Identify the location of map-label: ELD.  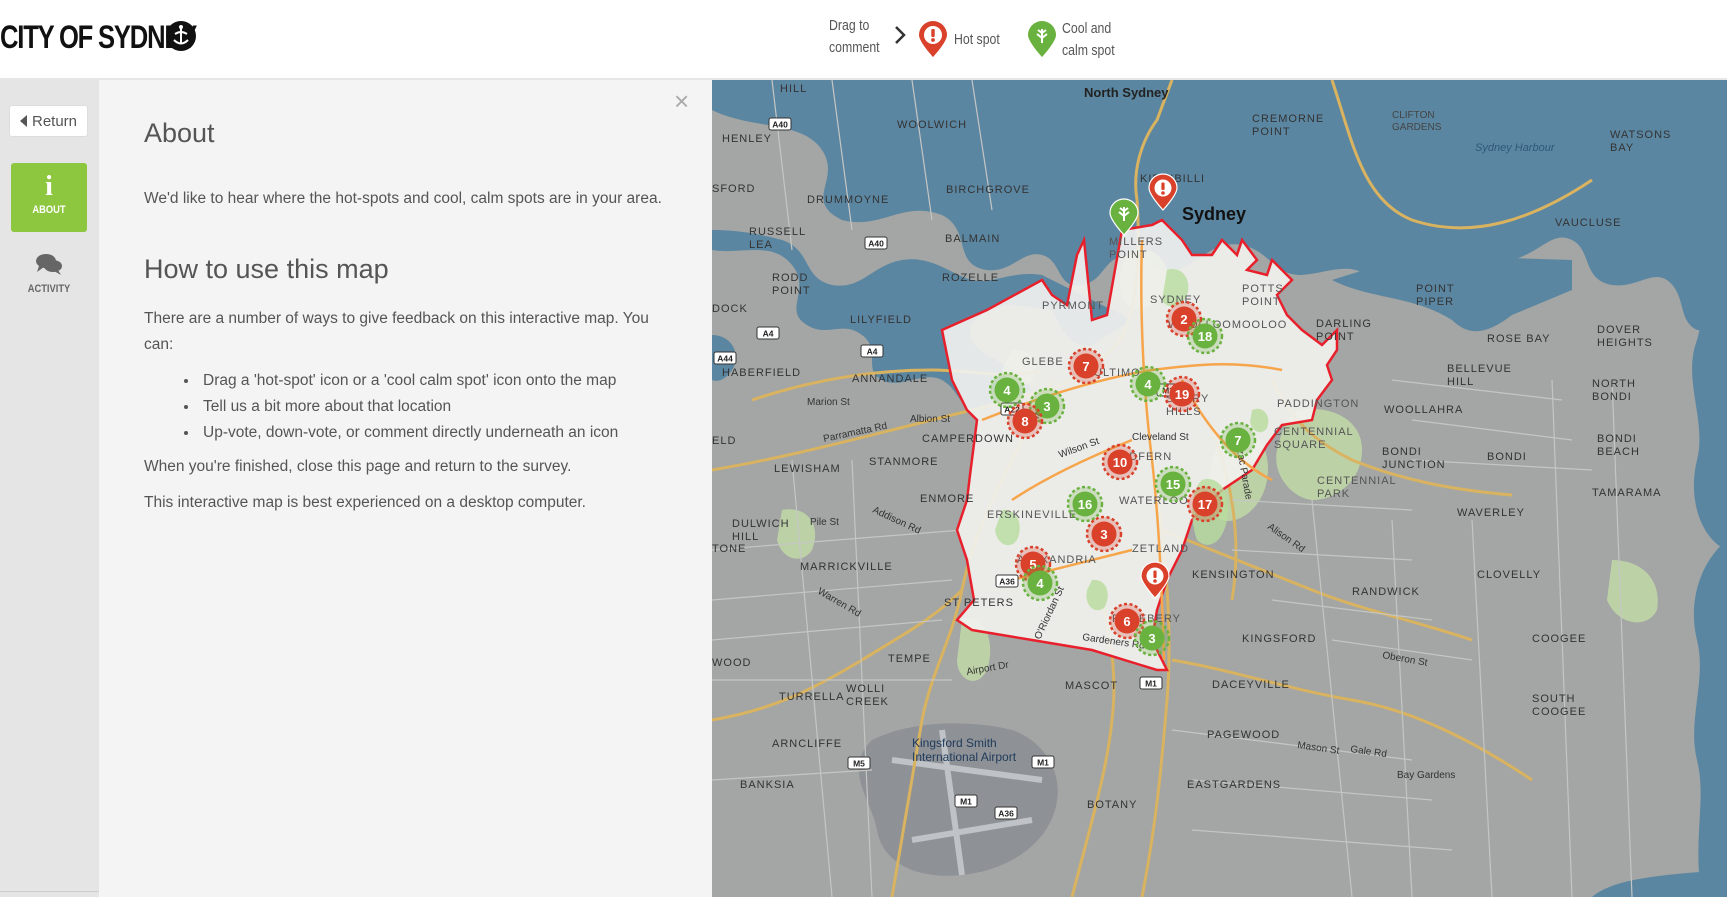
(724, 441).